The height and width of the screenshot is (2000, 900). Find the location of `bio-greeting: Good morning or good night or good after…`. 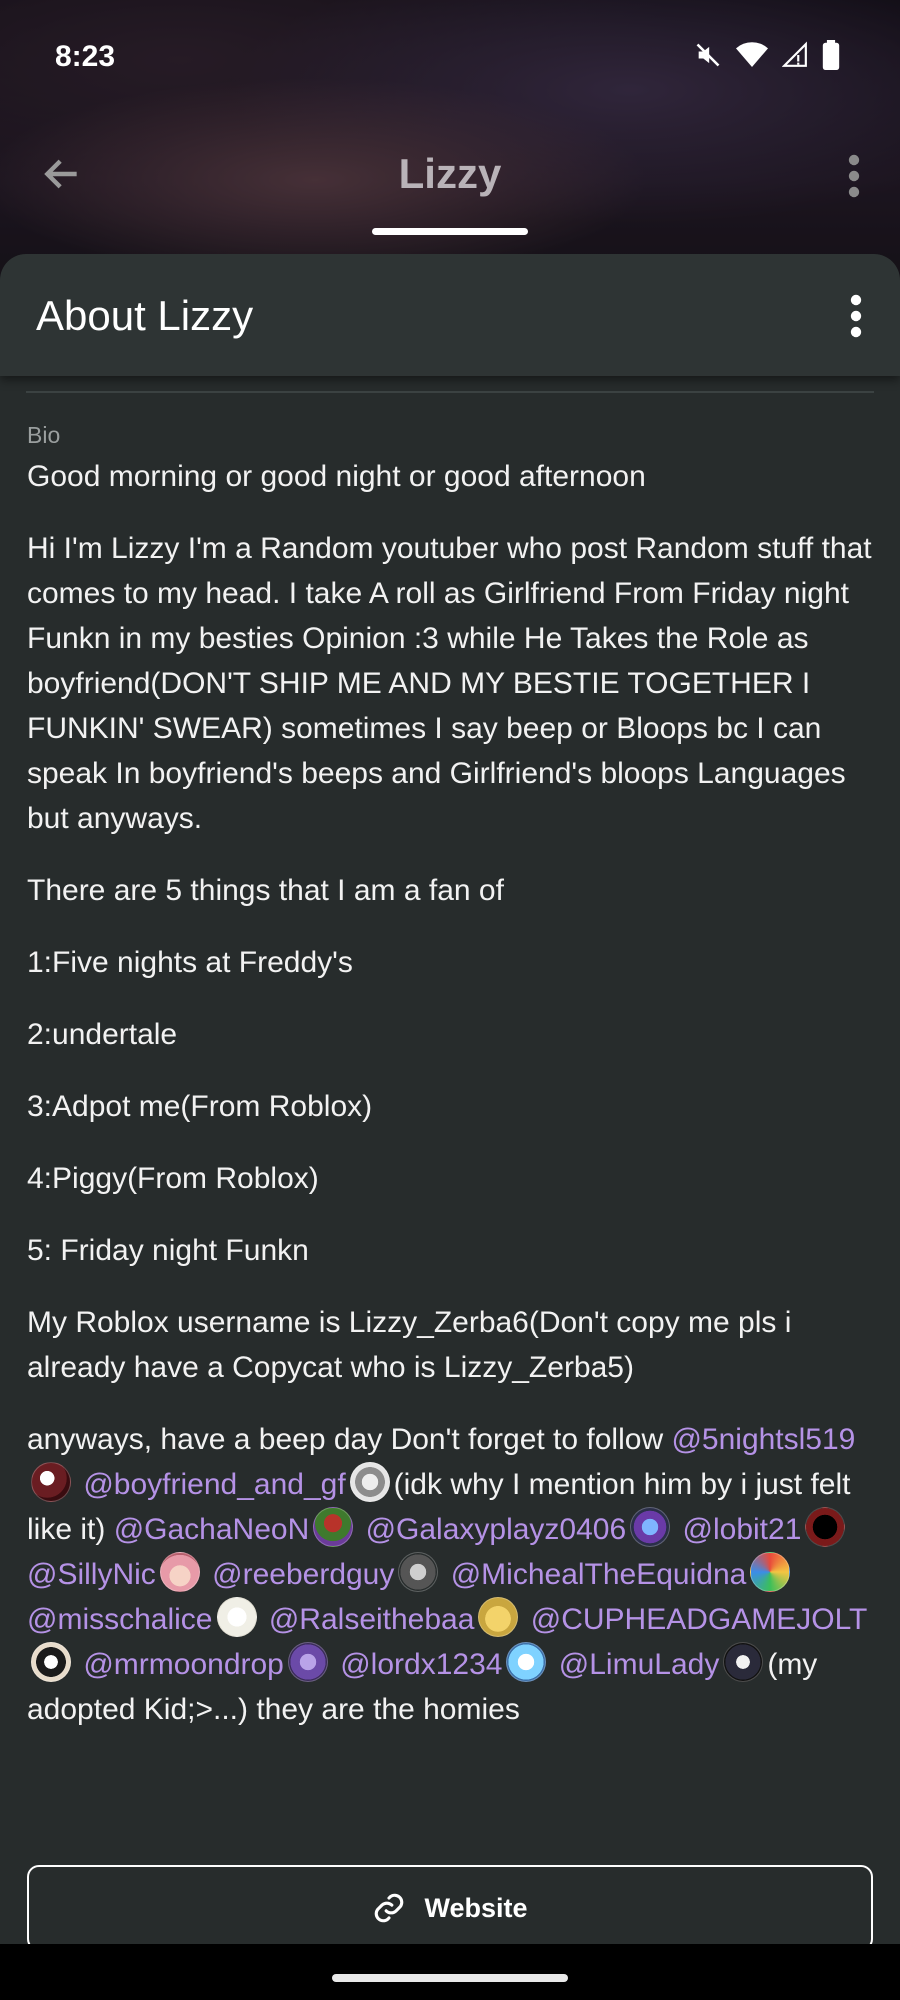

bio-greeting: Good morning or good night or good after… is located at coordinates (336, 476).